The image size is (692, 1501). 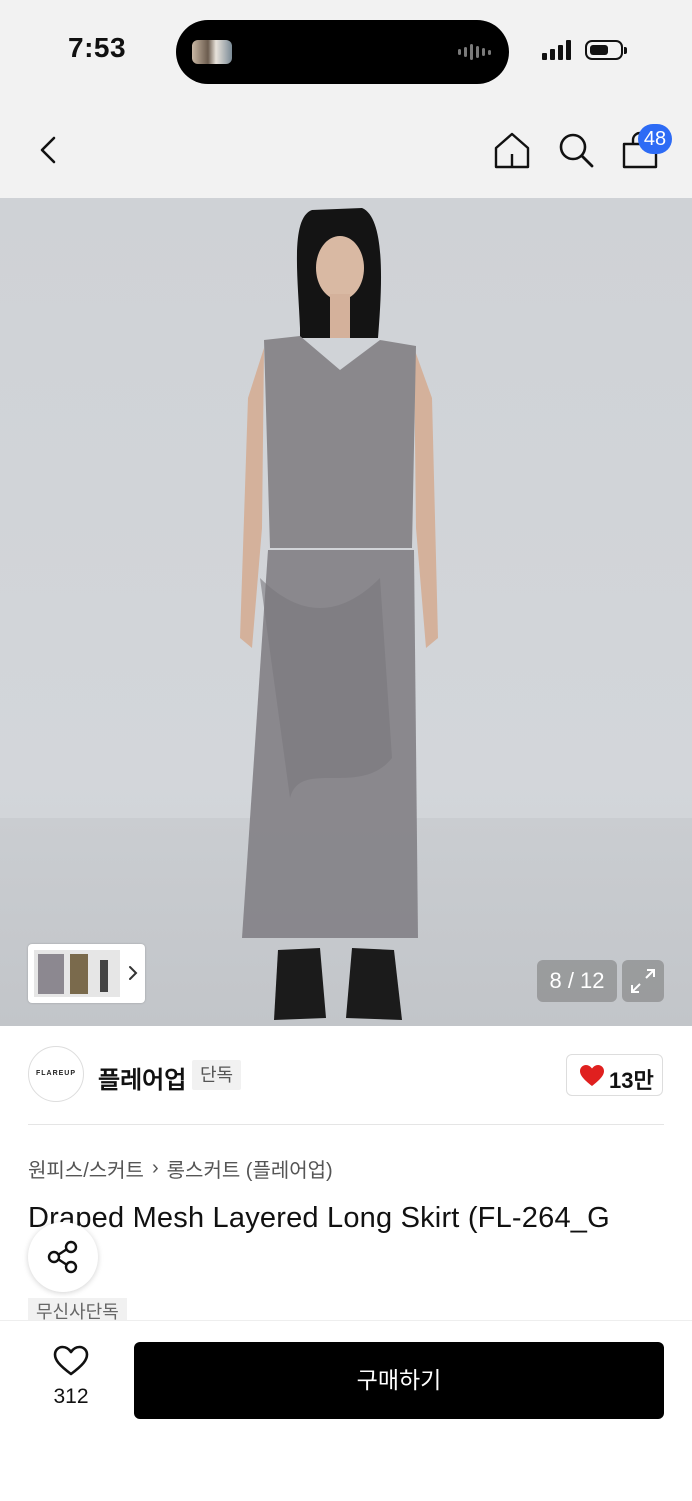 I want to click on home-icon, so click(x=512, y=150).